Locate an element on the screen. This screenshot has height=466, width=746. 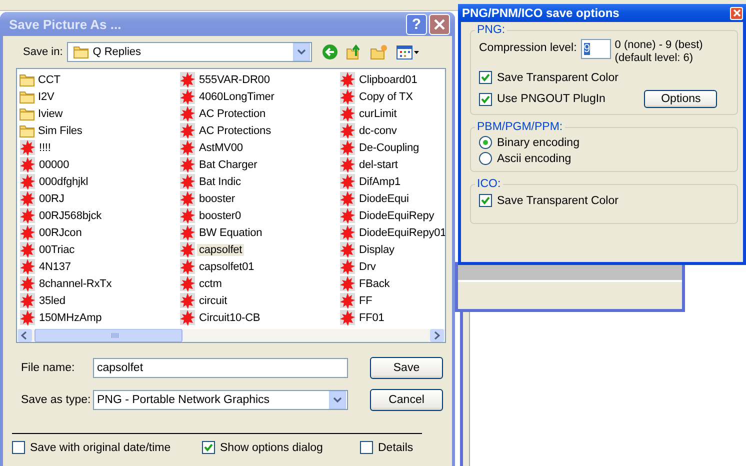
file-item: 00000 is located at coordinates (54, 164).